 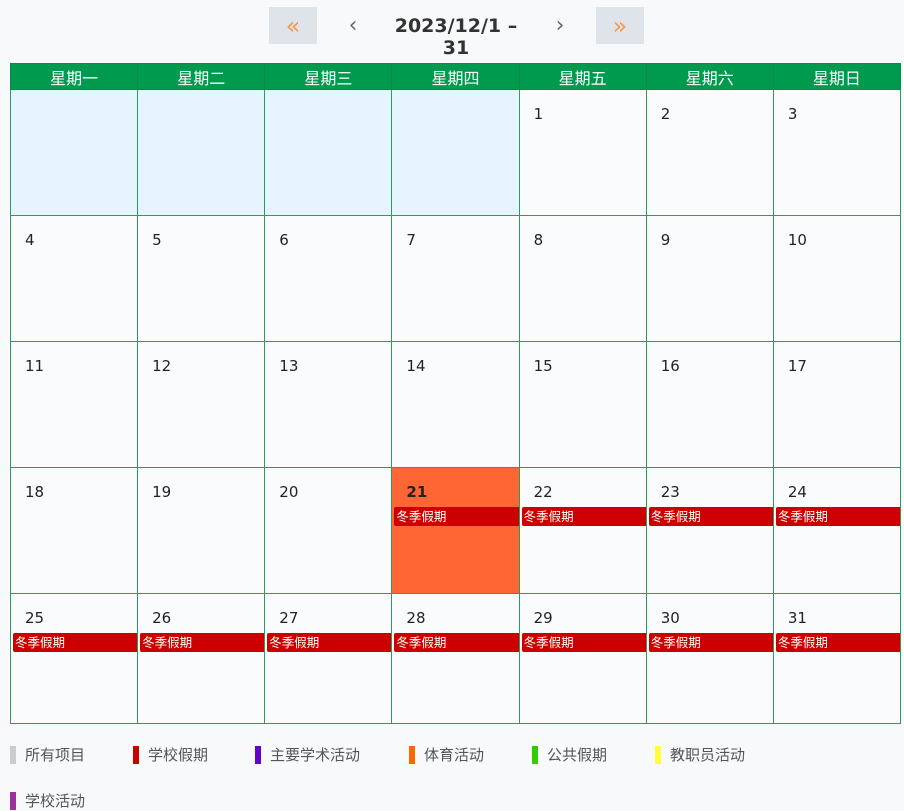 What do you see at coordinates (289, 618) in the screenshot?
I see `day-number: 27` at bounding box center [289, 618].